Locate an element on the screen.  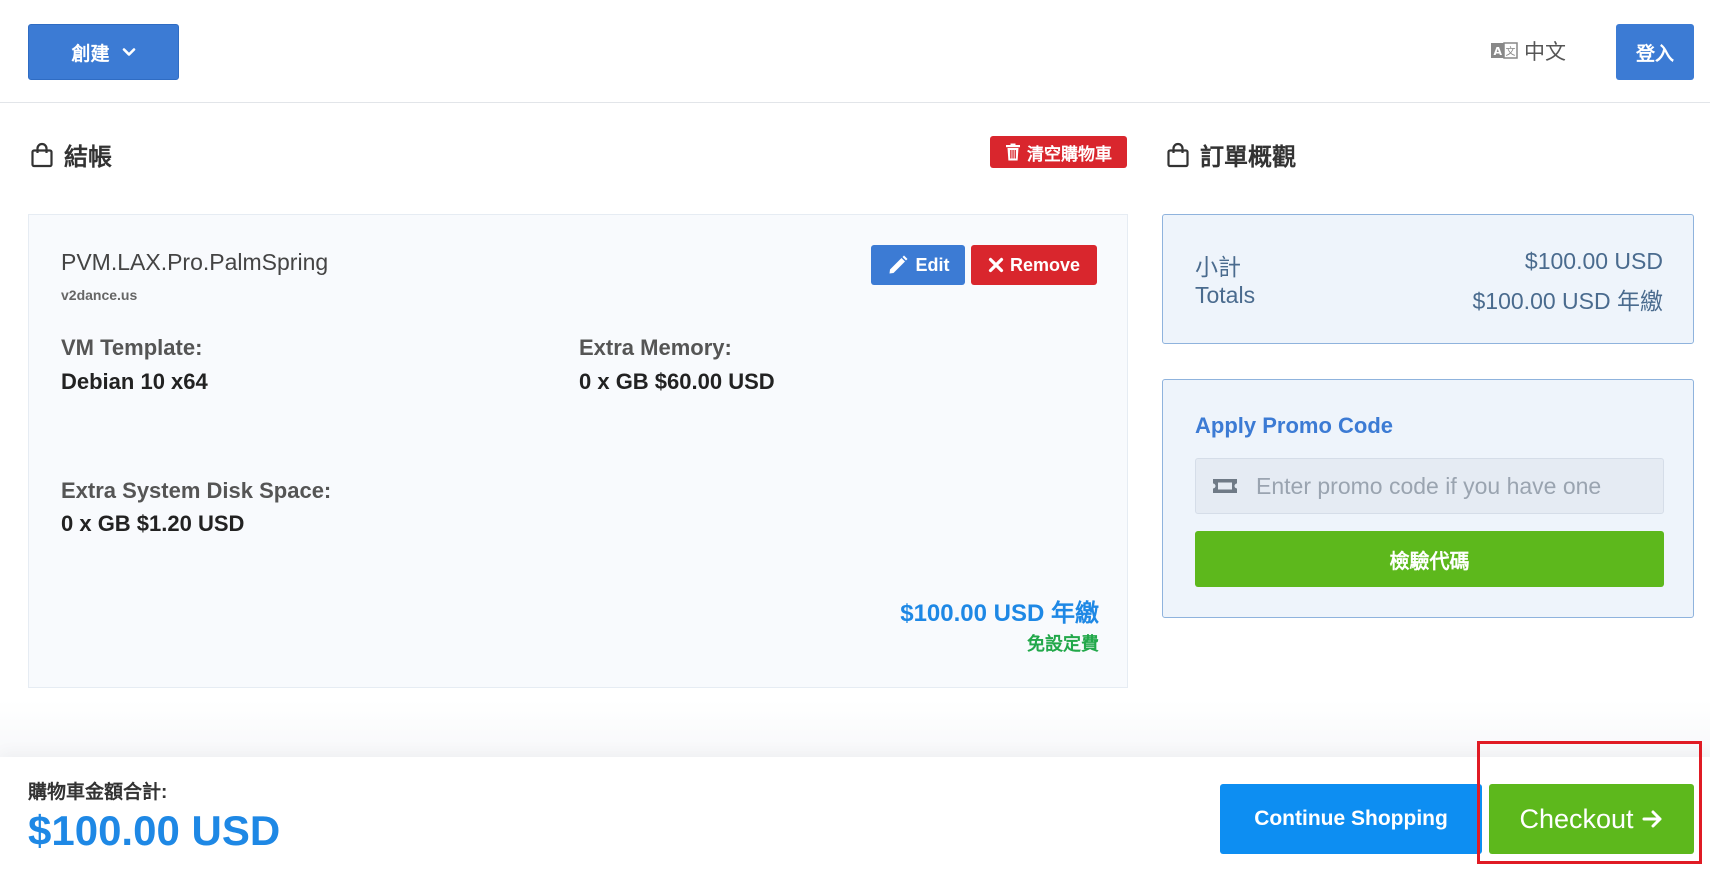
promo-code-field is located at coordinates (1429, 486).